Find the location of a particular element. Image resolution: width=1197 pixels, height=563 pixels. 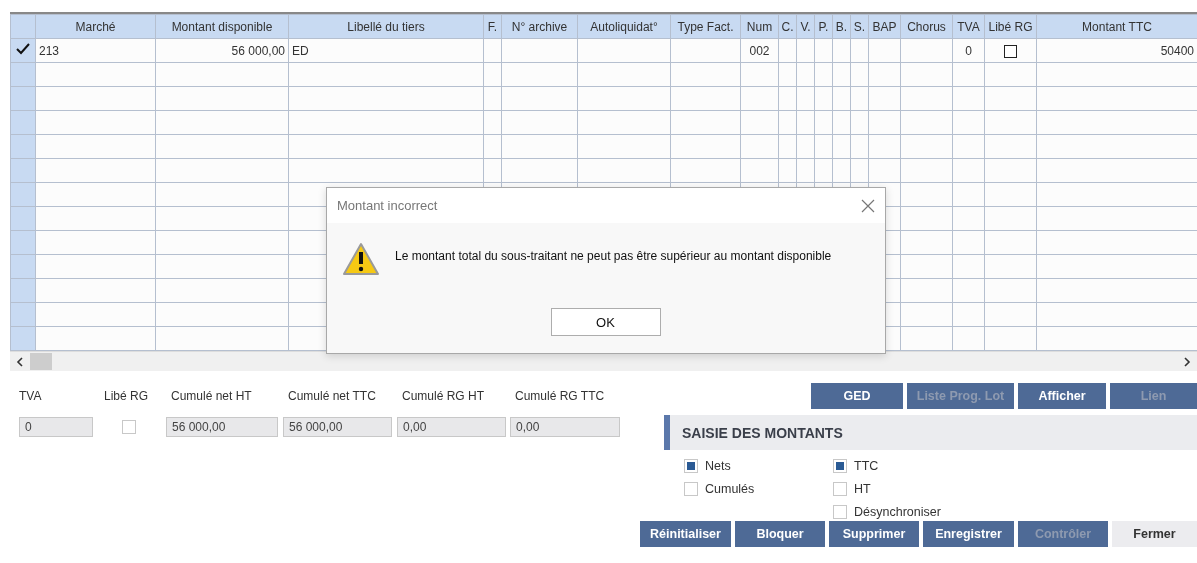

column-header: N° archive is located at coordinates (539, 26).